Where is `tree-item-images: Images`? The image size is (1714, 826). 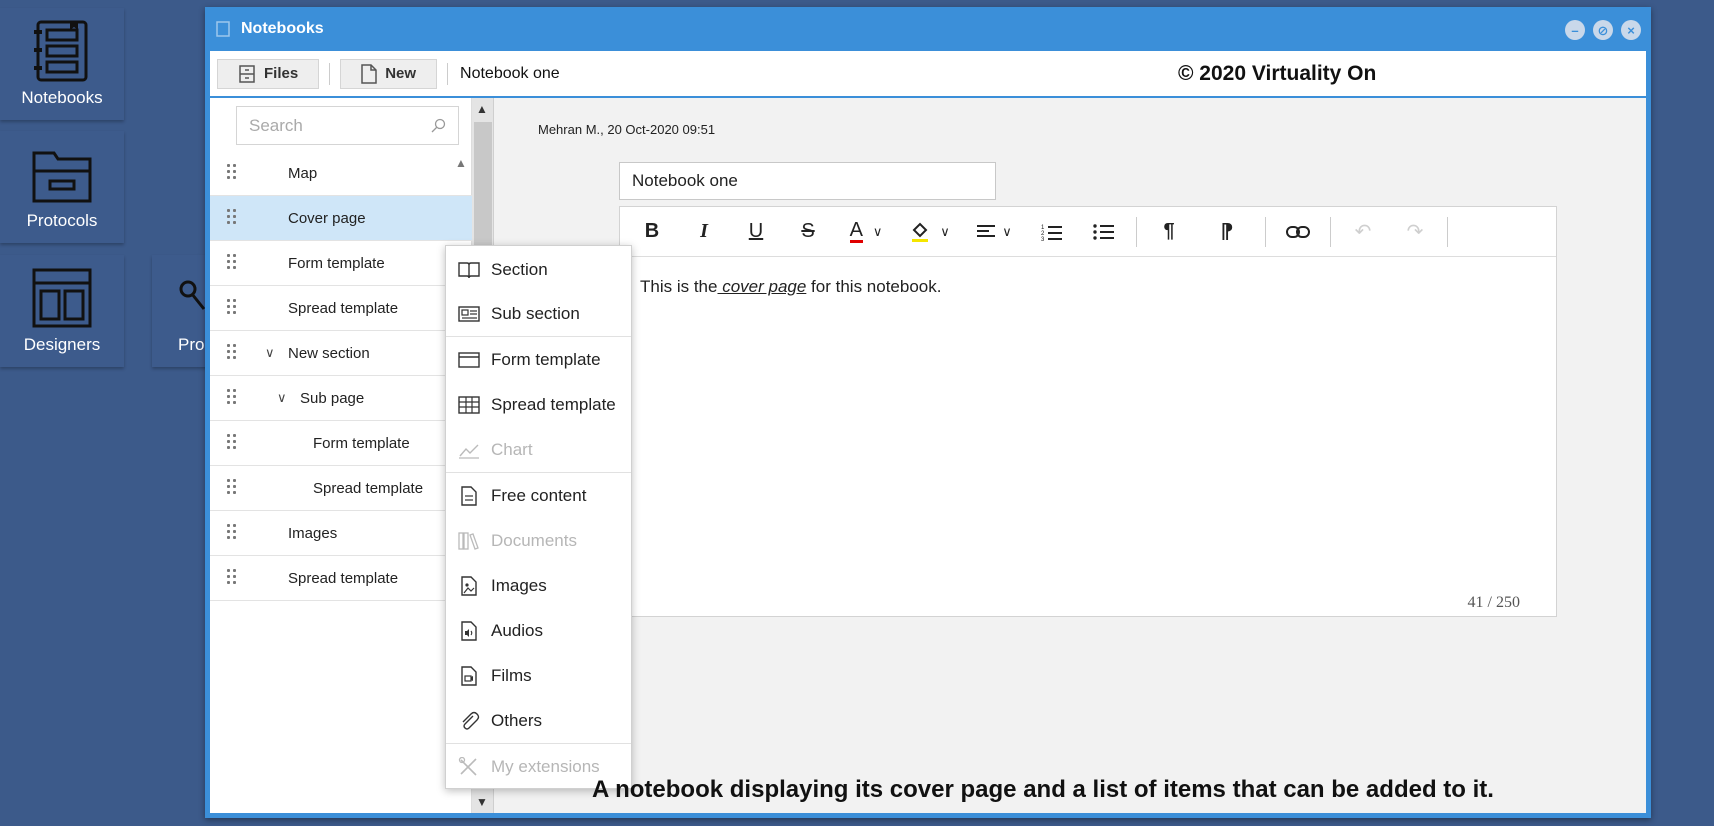
tree-item-images: Images is located at coordinates (341, 533).